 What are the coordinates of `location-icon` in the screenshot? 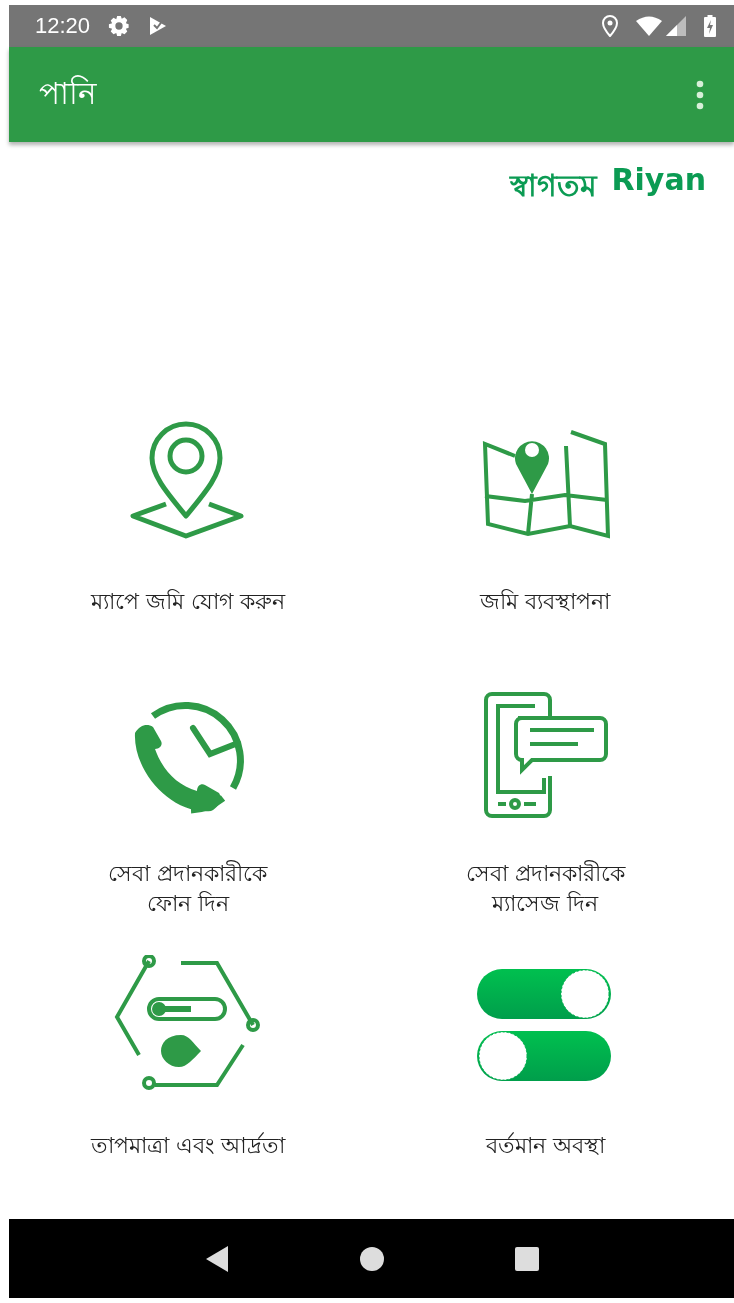 It's located at (610, 25).